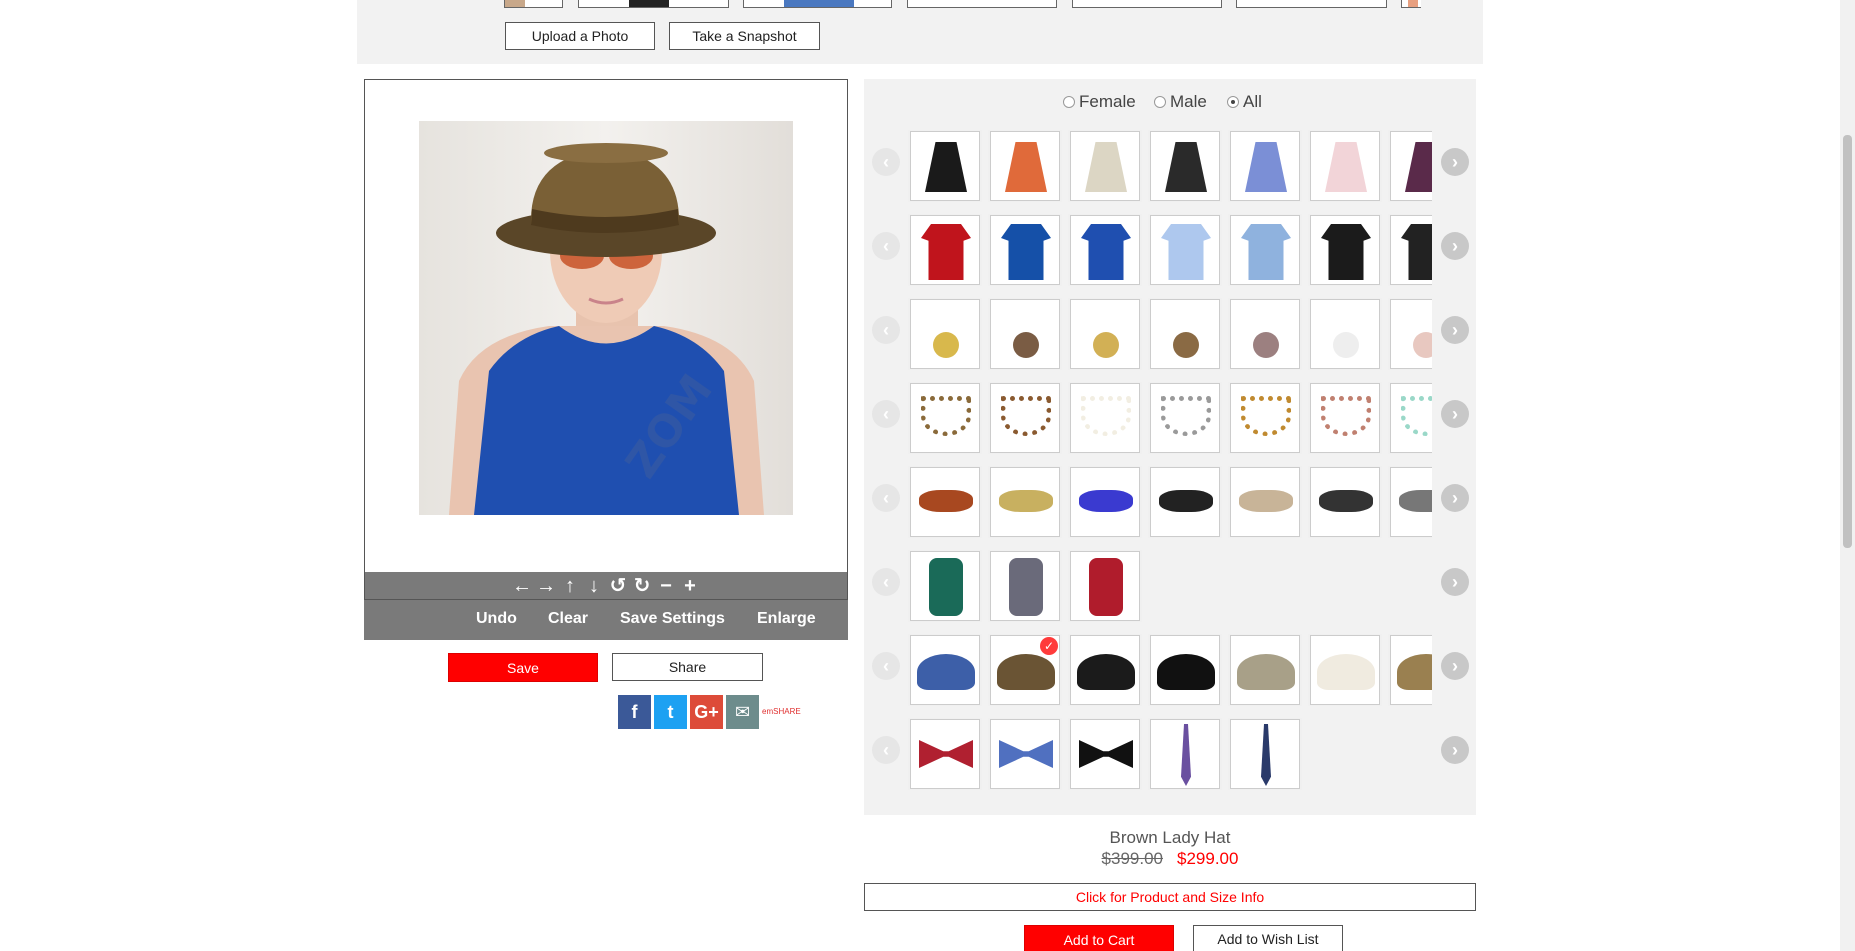 This screenshot has height=951, width=1855. What do you see at coordinates (744, 36) in the screenshot?
I see `take-snapshot-button: Take a Snapshot` at bounding box center [744, 36].